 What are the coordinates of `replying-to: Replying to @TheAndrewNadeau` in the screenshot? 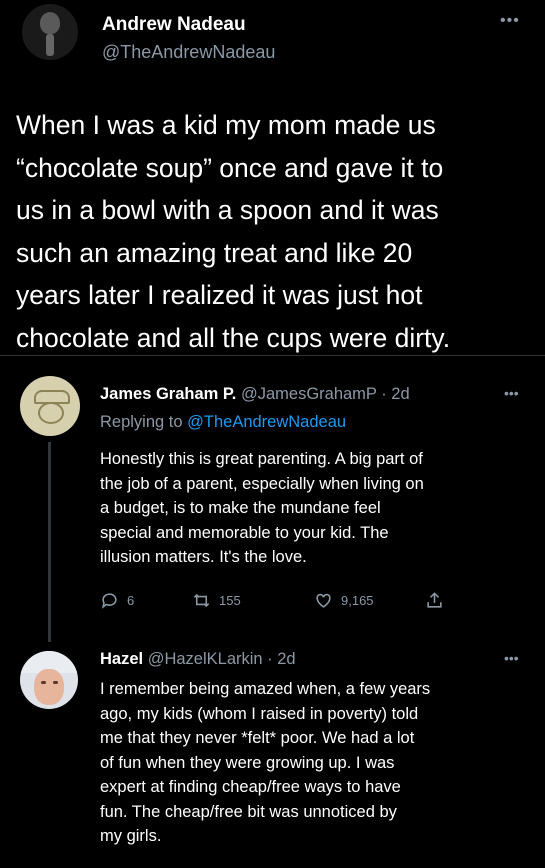 It's located at (223, 422).